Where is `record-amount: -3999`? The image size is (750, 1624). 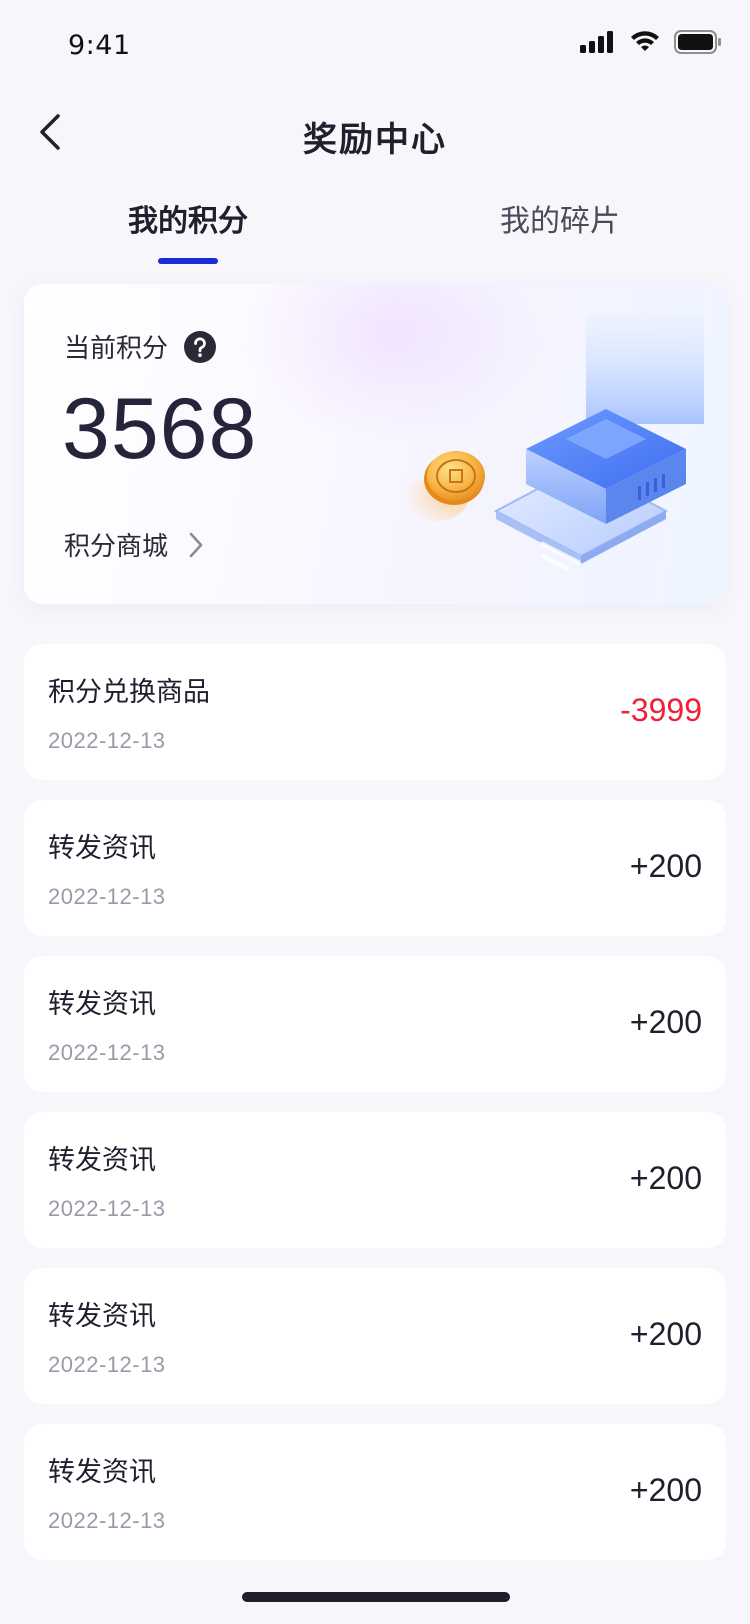 record-amount: -3999 is located at coordinates (661, 710).